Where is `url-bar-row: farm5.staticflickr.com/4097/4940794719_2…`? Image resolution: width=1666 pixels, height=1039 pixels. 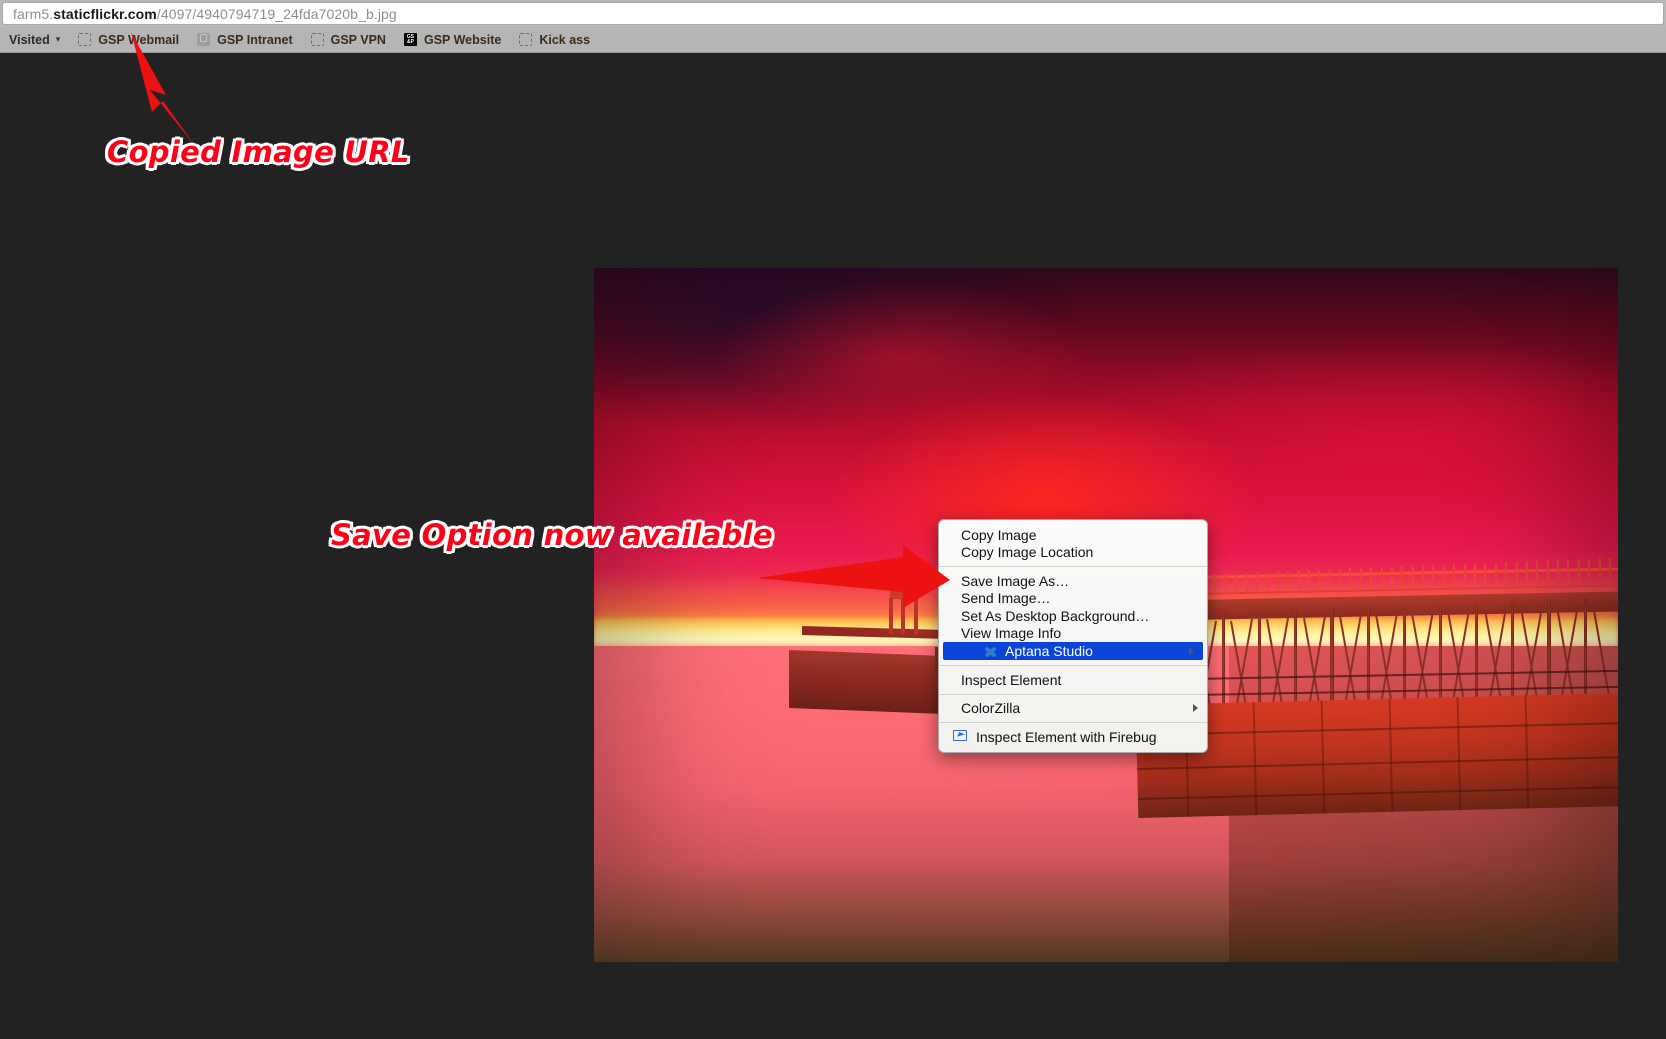 url-bar-row: farm5.staticflickr.com/4097/4940794719_2… is located at coordinates (833, 13).